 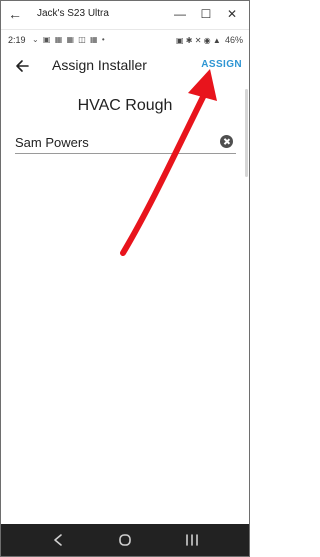 What do you see at coordinates (221, 64) in the screenshot?
I see `assign-button: ASSIGN` at bounding box center [221, 64].